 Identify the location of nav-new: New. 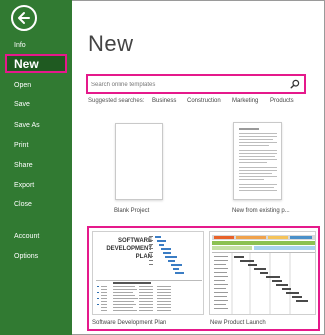
(36, 63).